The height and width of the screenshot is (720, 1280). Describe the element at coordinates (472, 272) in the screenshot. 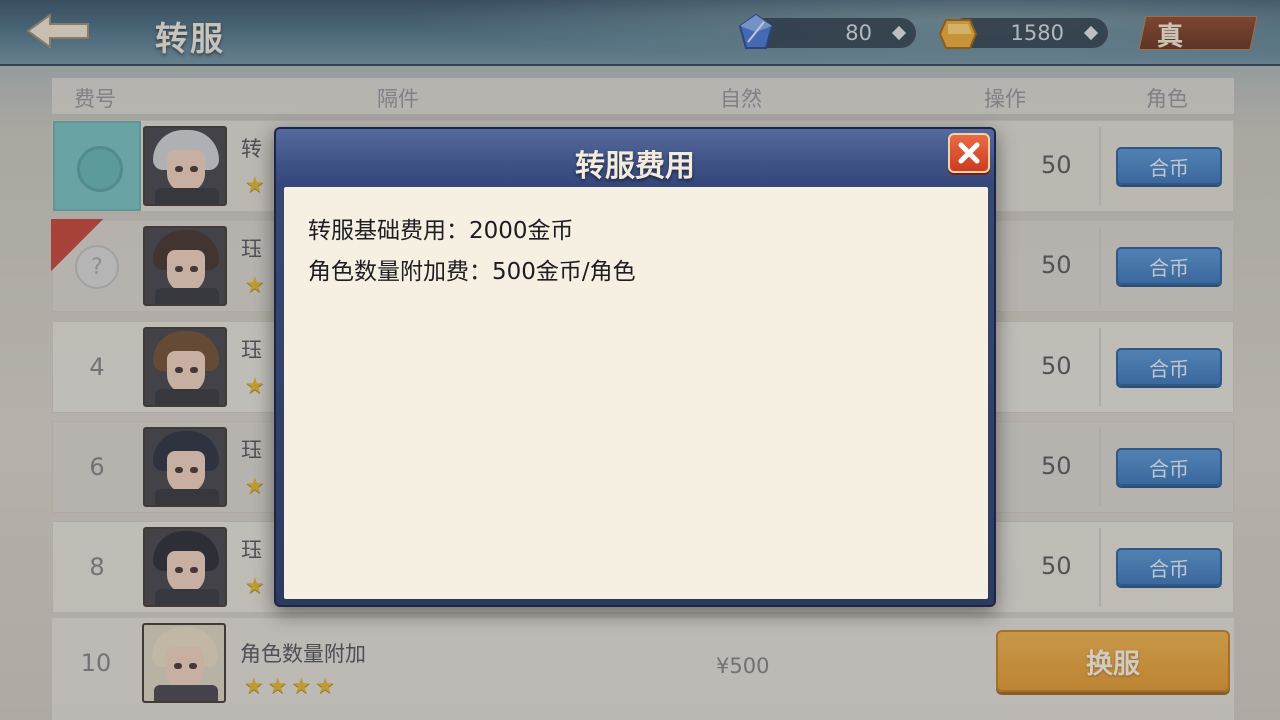

I see `character-fee-text: 角色数量附加费：500金币/角色` at that location.